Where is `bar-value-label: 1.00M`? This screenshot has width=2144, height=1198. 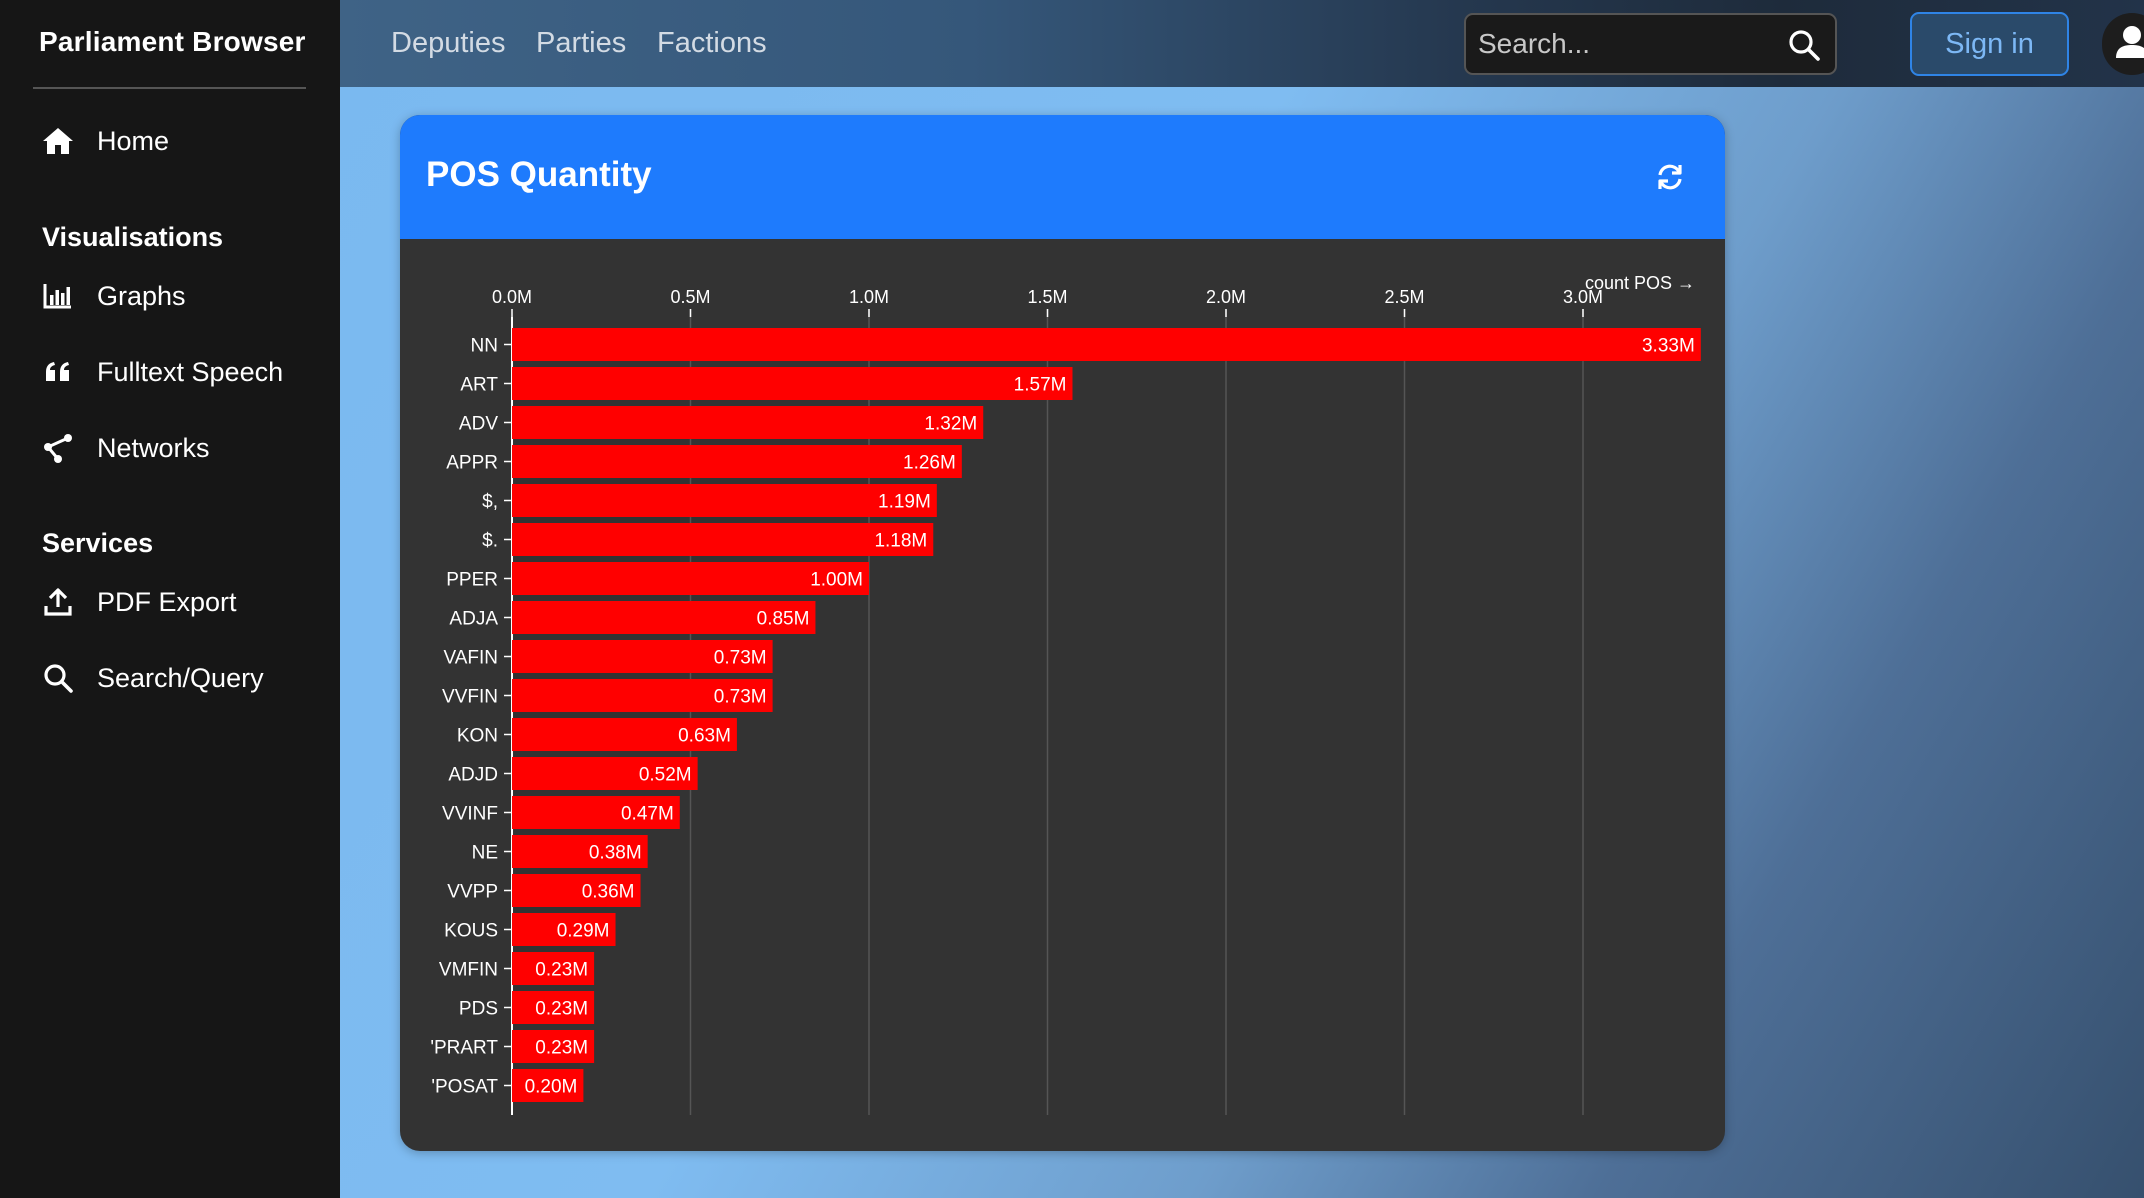
bar-value-label: 1.00M is located at coordinates (836, 580).